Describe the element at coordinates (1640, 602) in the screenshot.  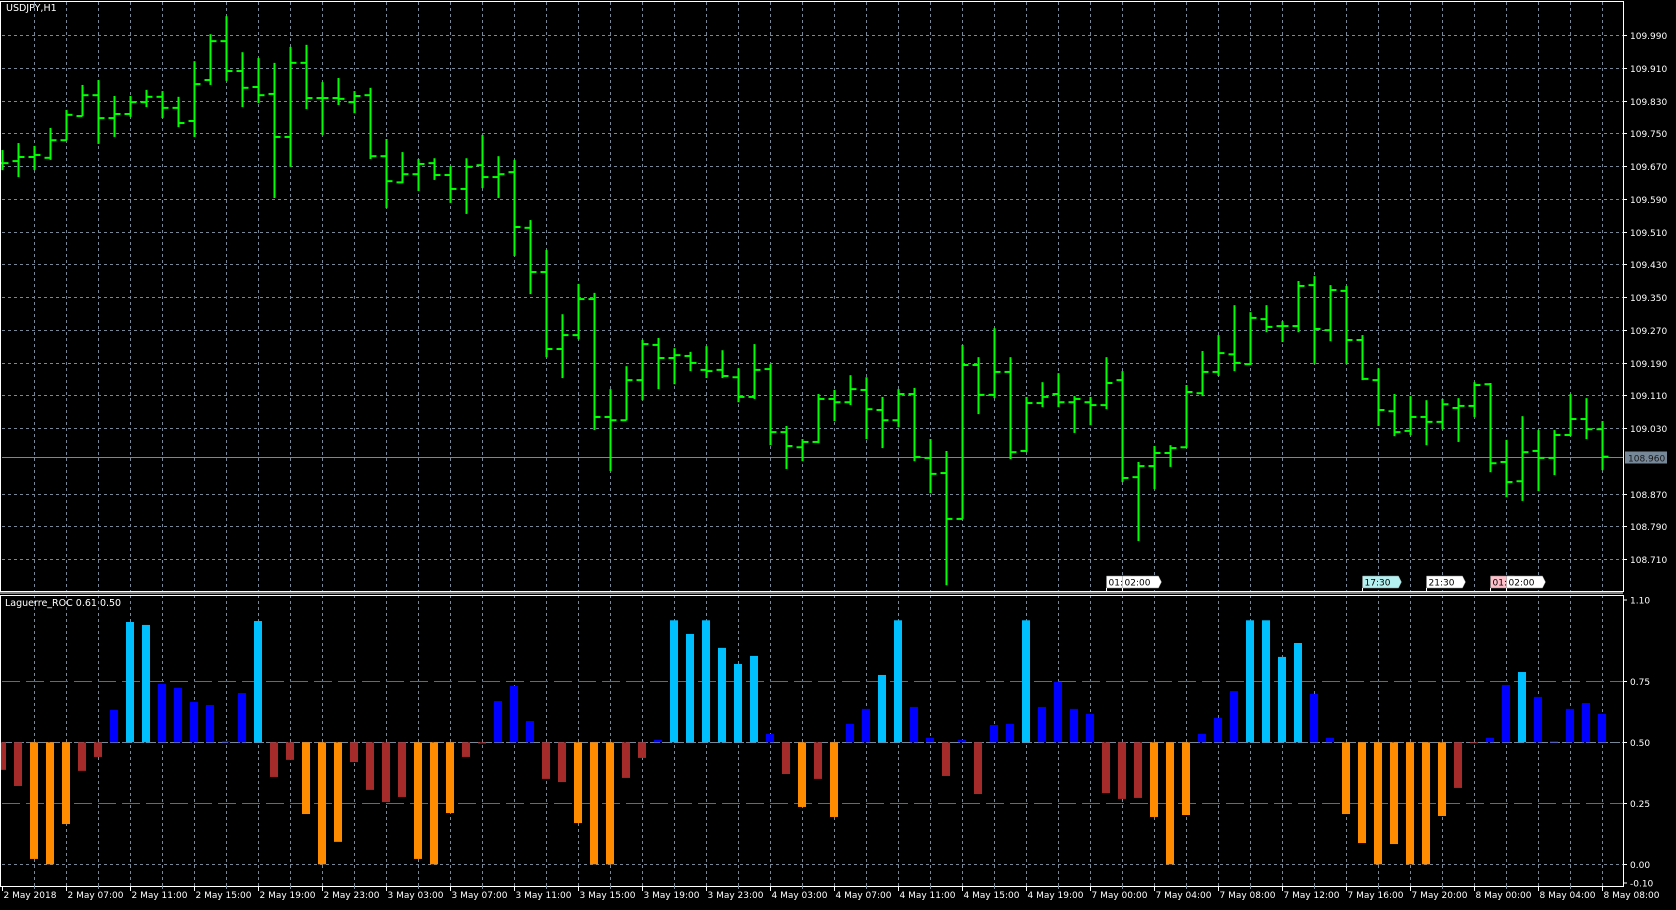
I see `indicator-axis-label: 1.10` at that location.